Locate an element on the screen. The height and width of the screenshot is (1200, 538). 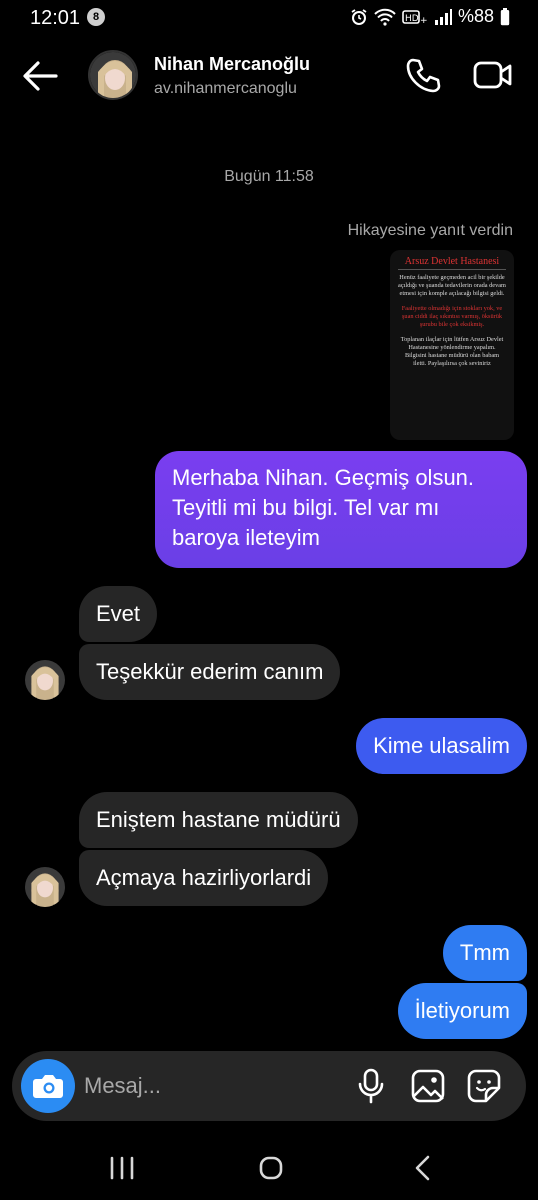
image-icon is located at coordinates (428, 1086).